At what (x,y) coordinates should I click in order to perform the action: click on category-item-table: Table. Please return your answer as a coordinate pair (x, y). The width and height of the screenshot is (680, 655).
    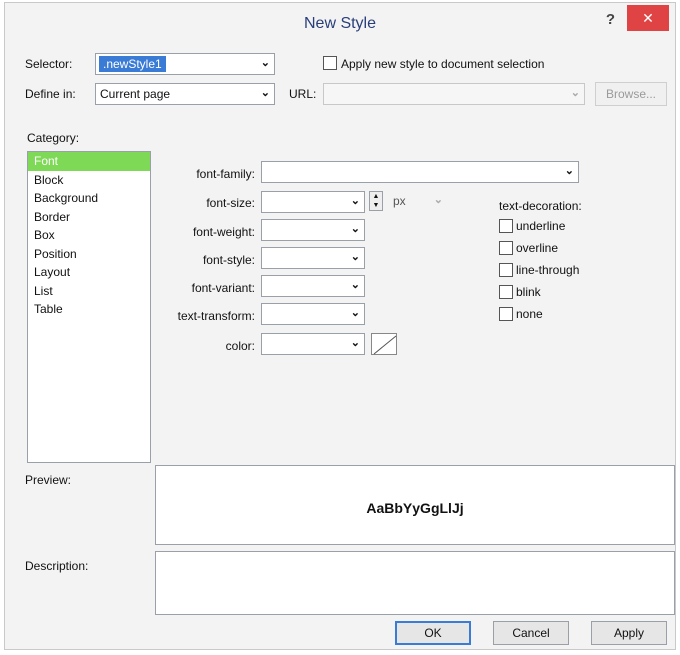
    Looking at the image, I should click on (89, 309).